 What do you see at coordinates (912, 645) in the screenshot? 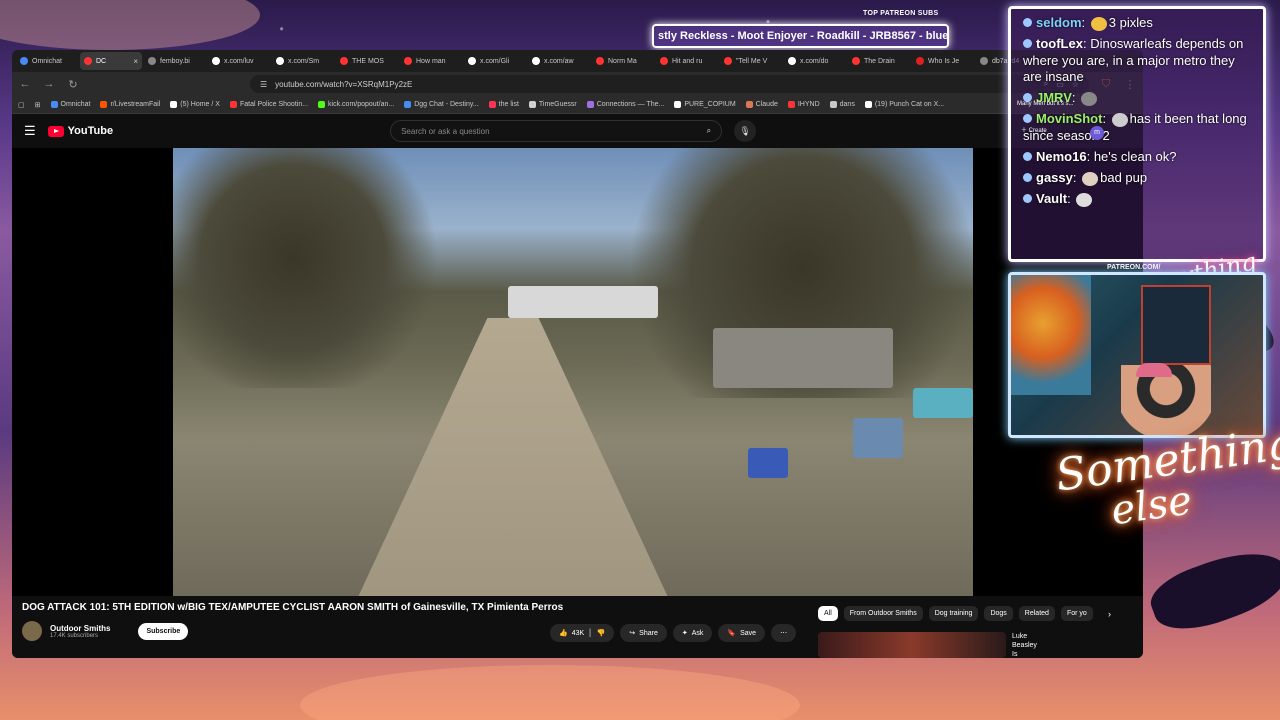
I see `recommended-thumbnail` at bounding box center [912, 645].